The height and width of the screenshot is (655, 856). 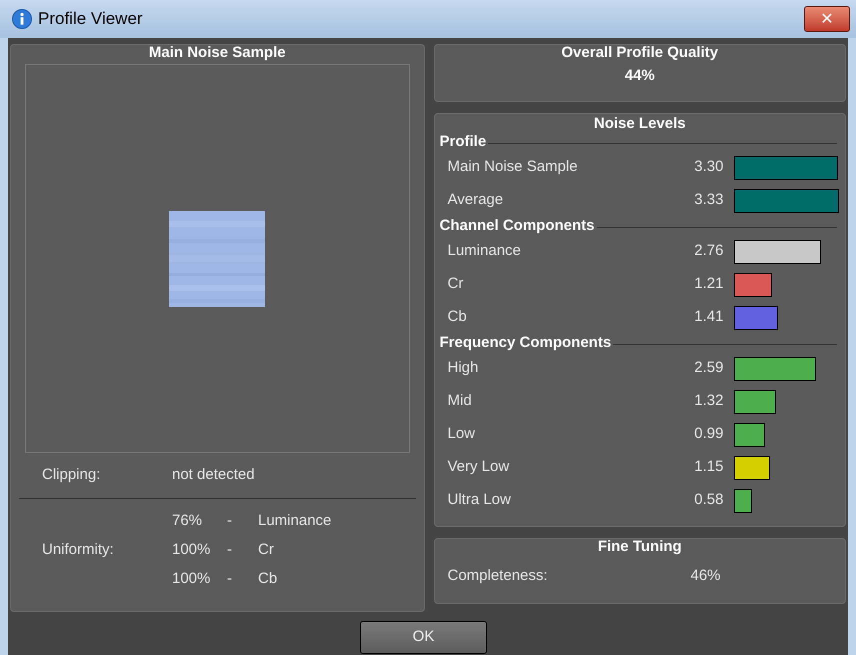 I want to click on panel-title: Main Noise Sample, so click(x=217, y=53).